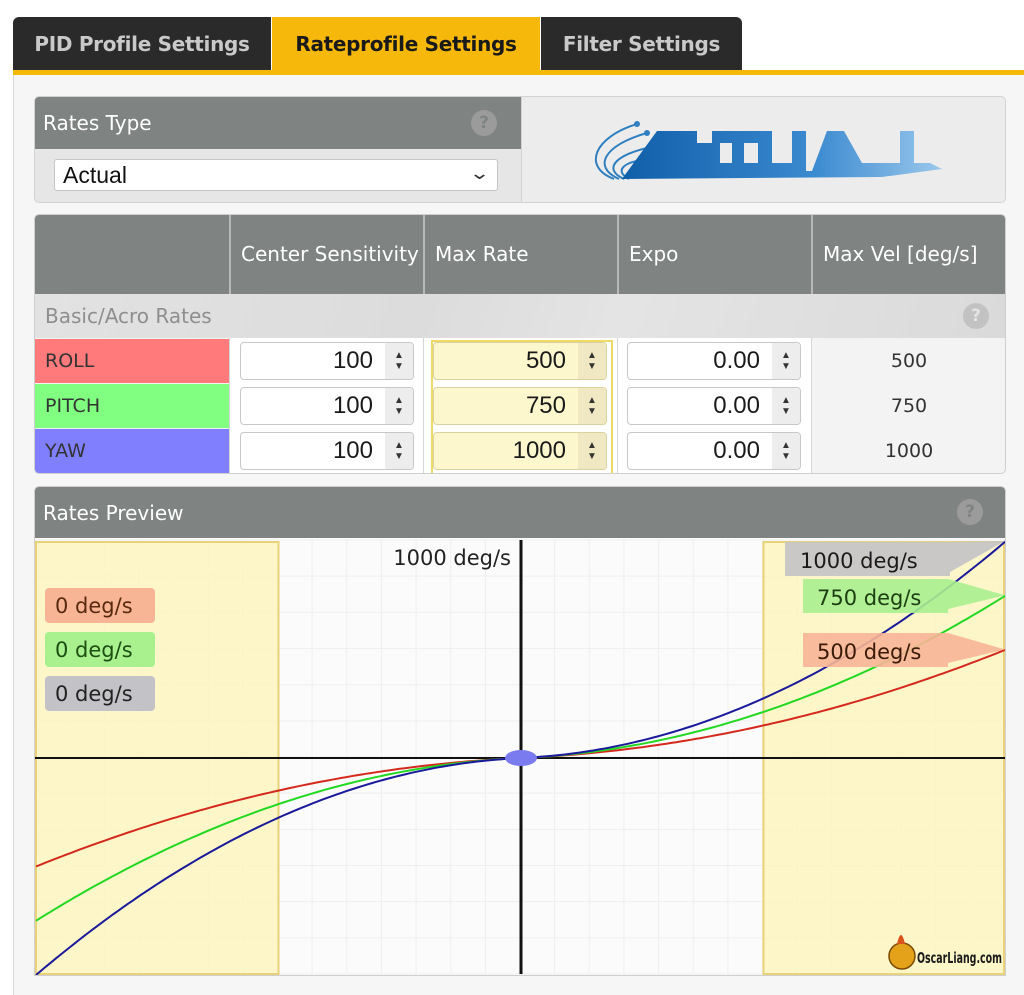 This screenshot has width=1024, height=995. Describe the element at coordinates (782, 155) in the screenshot. I see `logo-wordmark` at that location.